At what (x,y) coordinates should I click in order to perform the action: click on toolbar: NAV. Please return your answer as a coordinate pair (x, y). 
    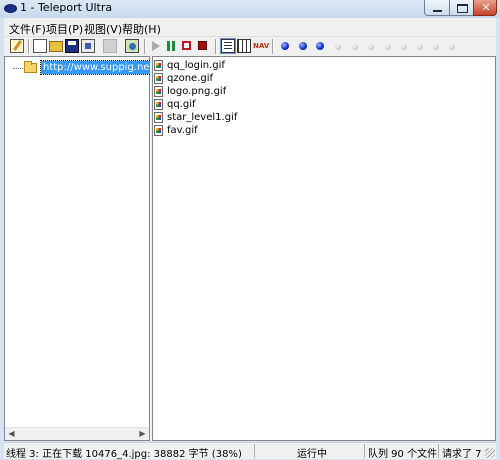
    Looking at the image, I should click on (250, 47).